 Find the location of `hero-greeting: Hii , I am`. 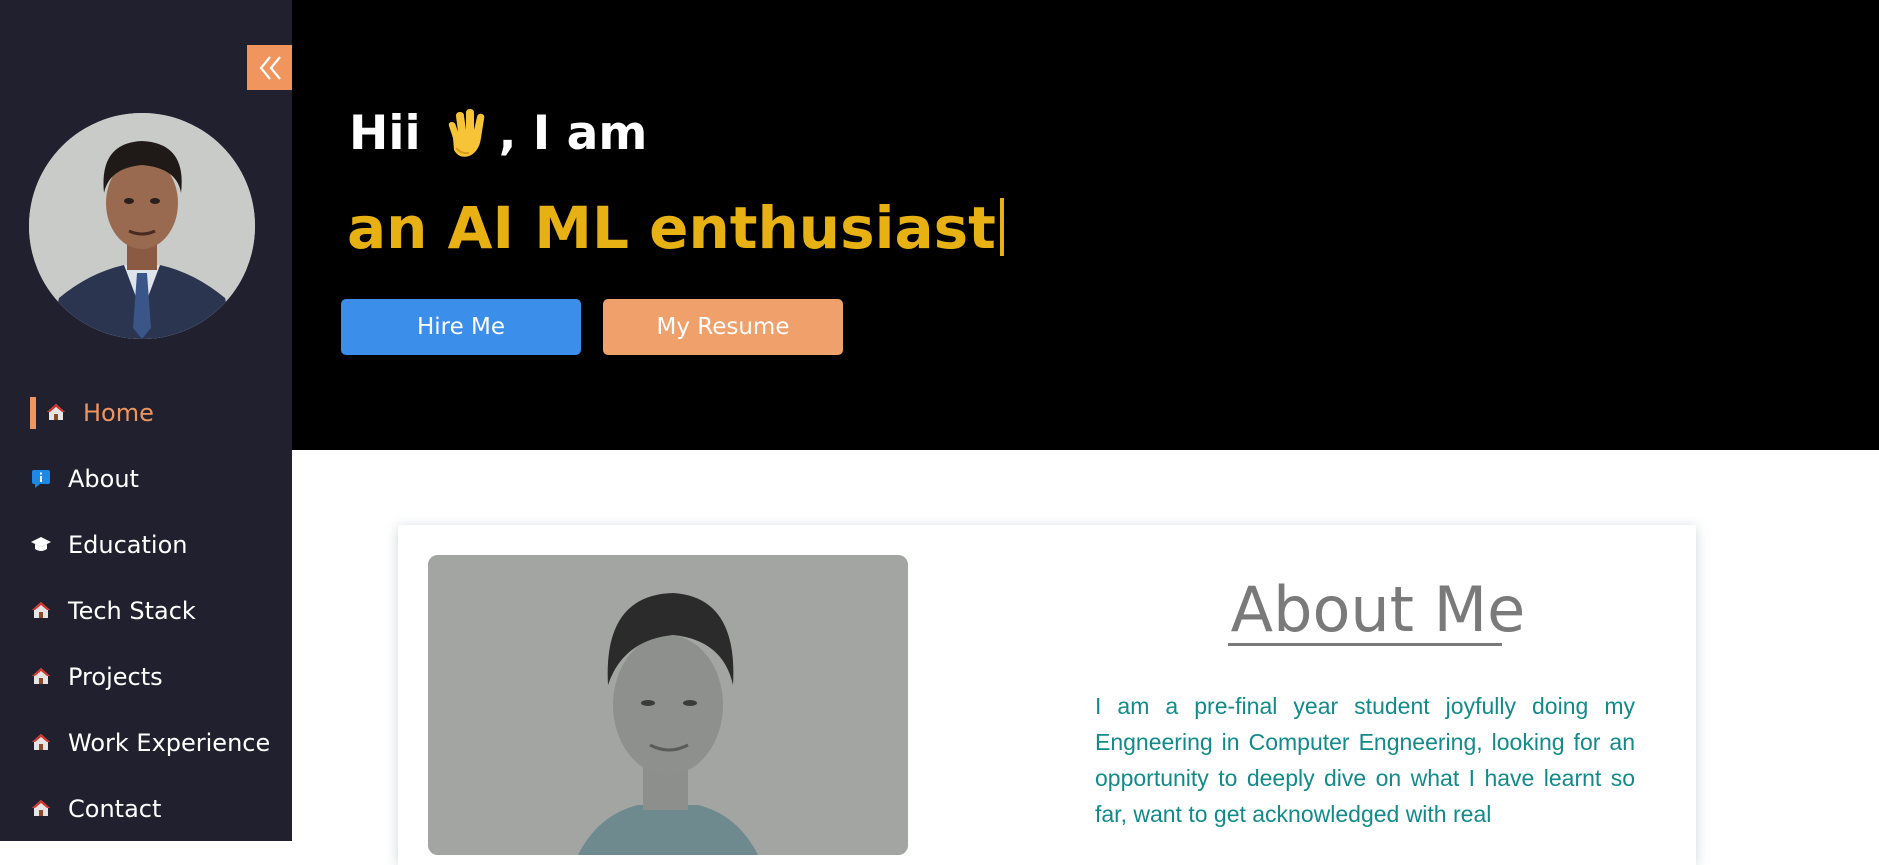

hero-greeting: Hii , I am is located at coordinates (498, 133).